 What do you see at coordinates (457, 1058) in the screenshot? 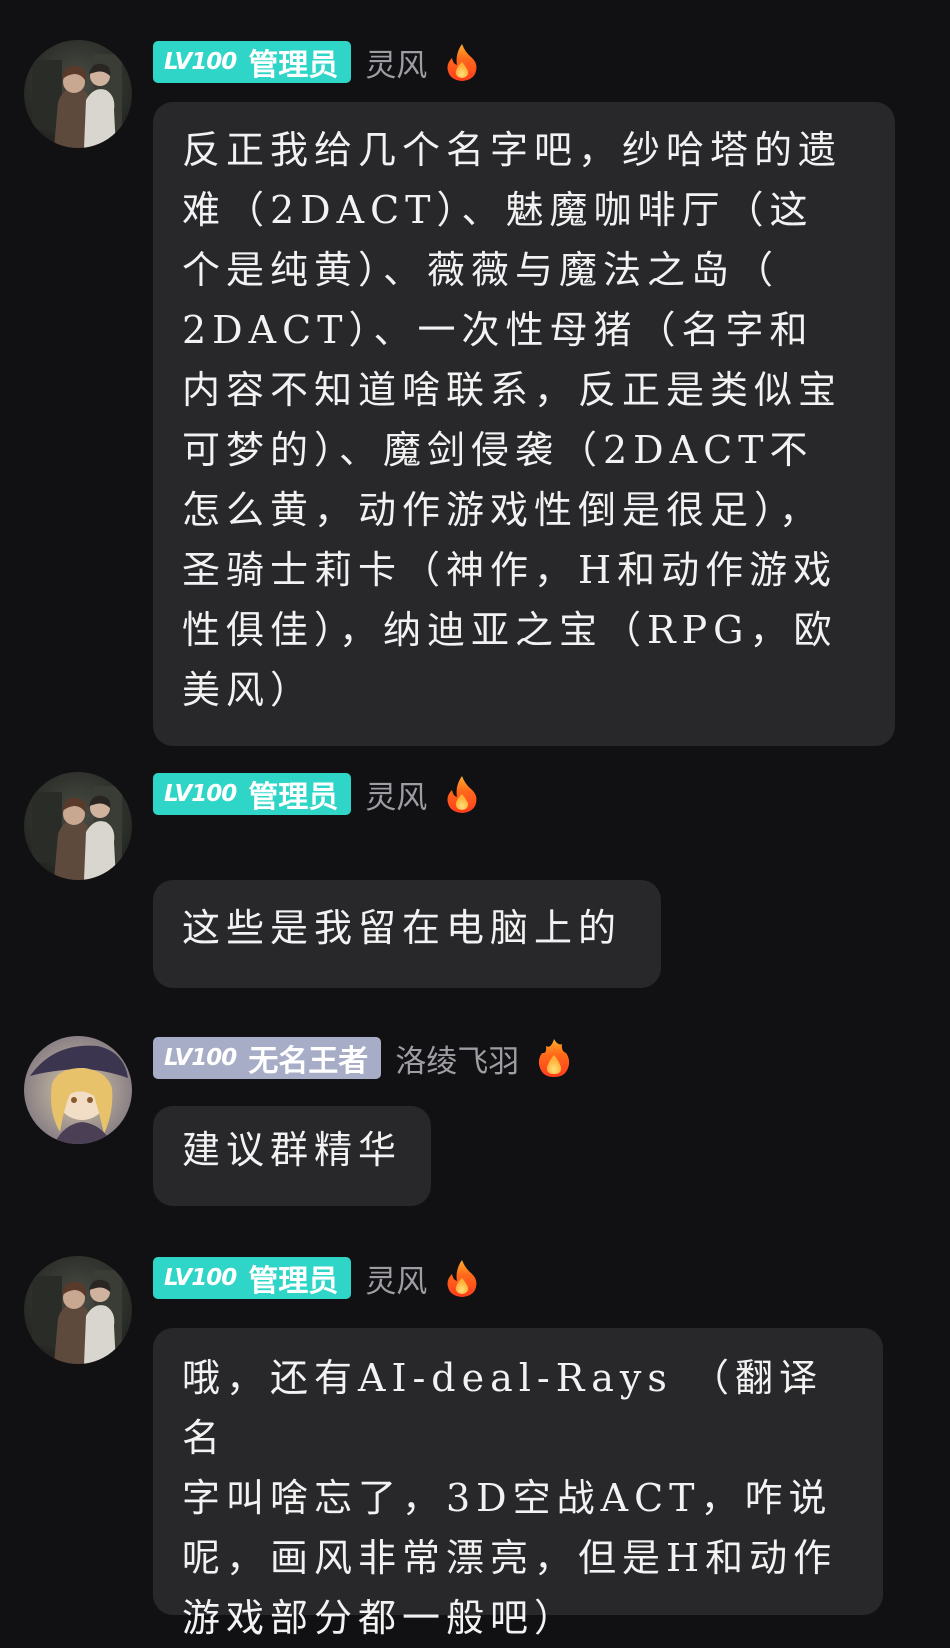
I see `username: 洛绫飞羽` at bounding box center [457, 1058].